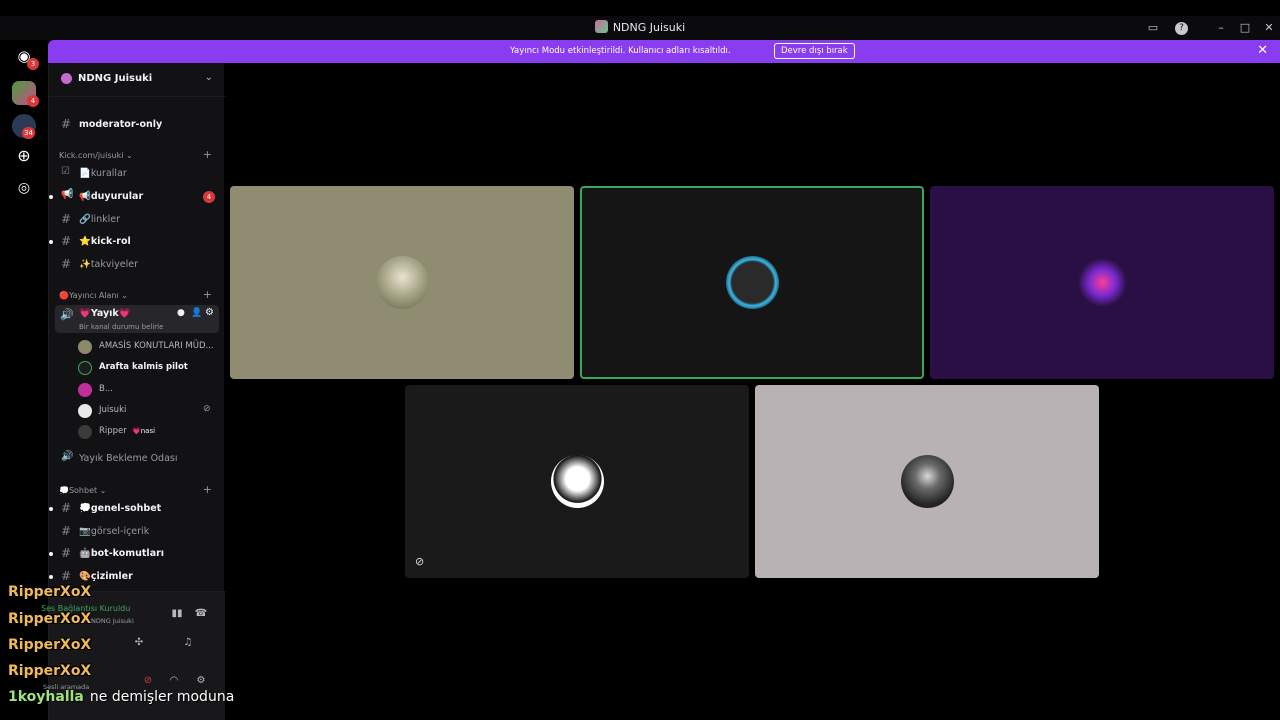  I want to click on inbox-icon: ▭, so click(1153, 28).